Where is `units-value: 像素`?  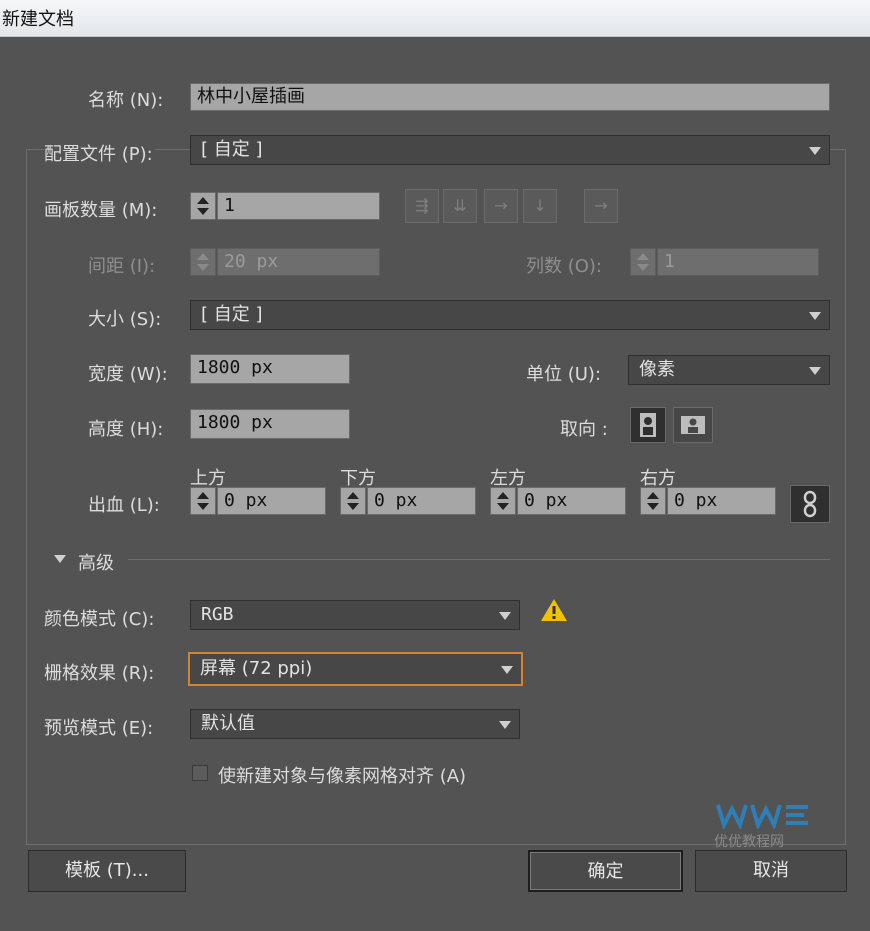 units-value: 像素 is located at coordinates (657, 369).